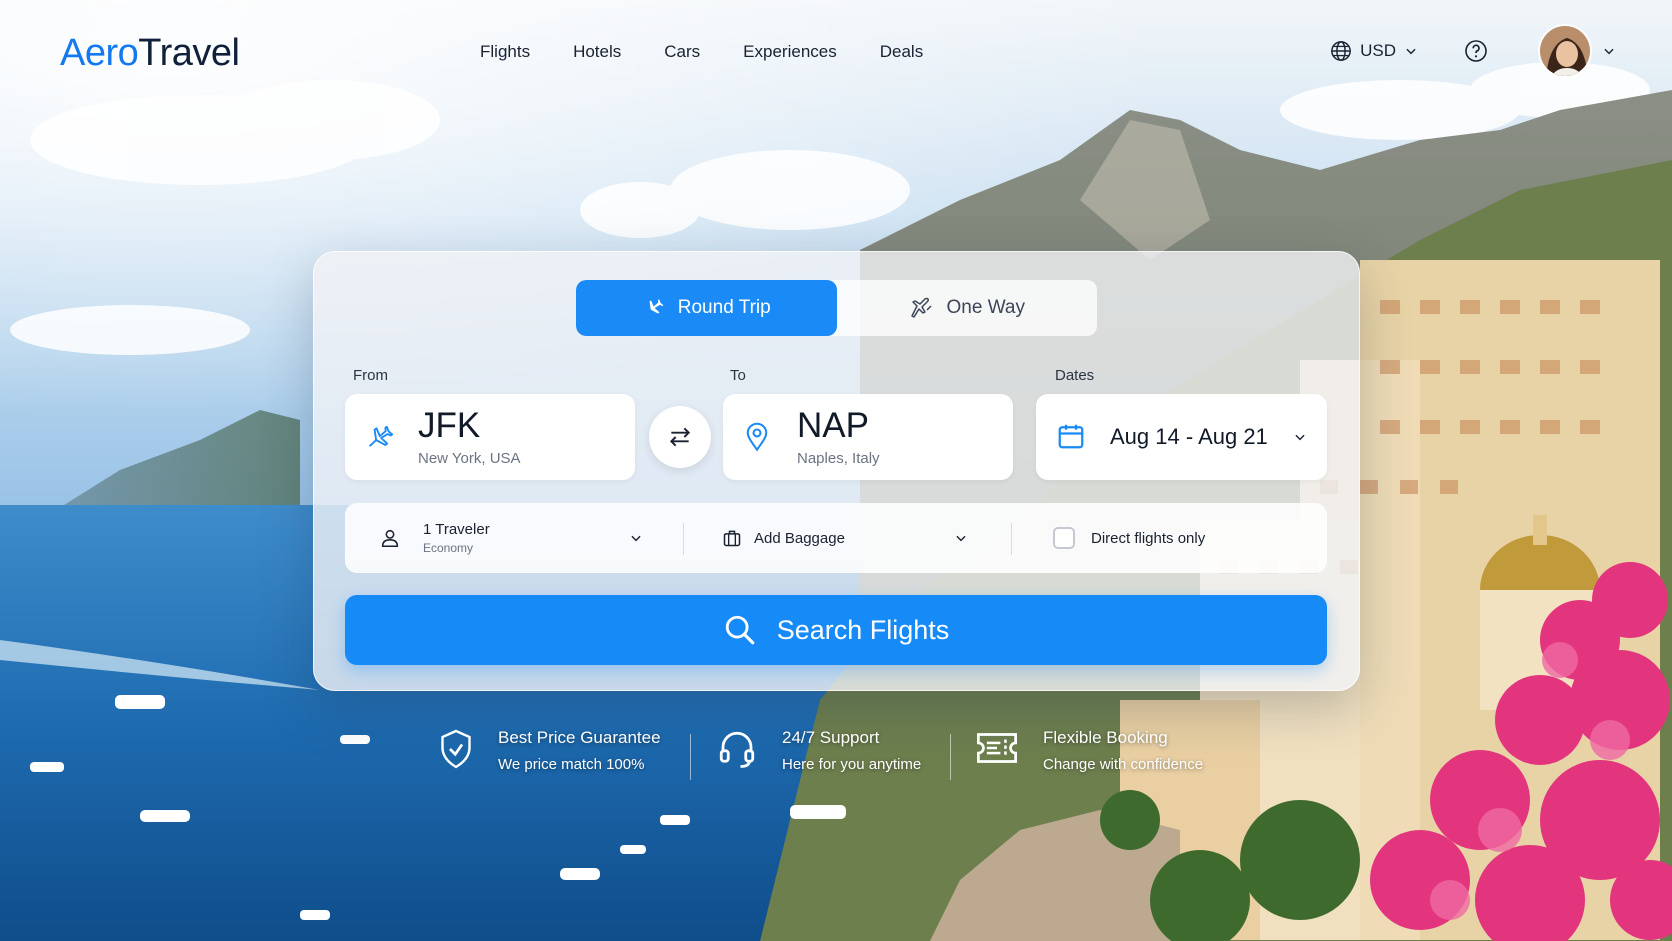  Describe the element at coordinates (740, 630) in the screenshot. I see `search-icon` at that location.